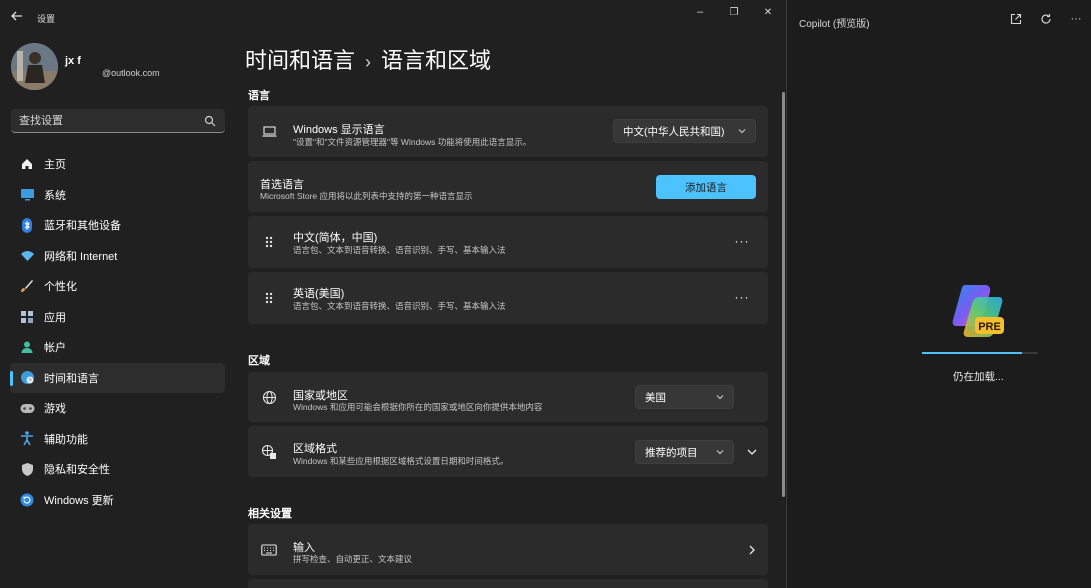 This screenshot has width=1091, height=588. I want to click on breadcrumb: 时间和语言 › 语言和区域, so click(368, 59).